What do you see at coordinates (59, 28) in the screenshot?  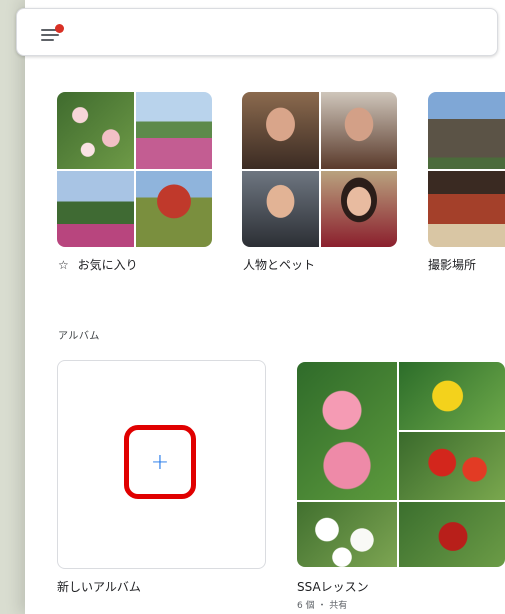 I see `notification-dot` at bounding box center [59, 28].